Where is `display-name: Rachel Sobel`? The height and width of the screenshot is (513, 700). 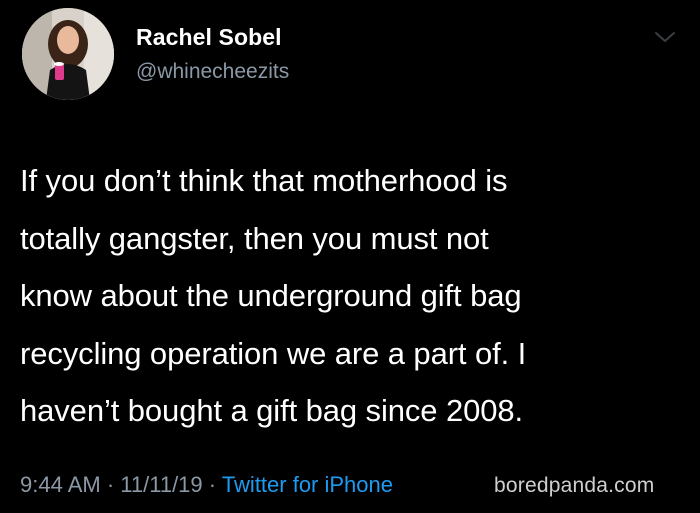 display-name: Rachel Sobel is located at coordinates (209, 37).